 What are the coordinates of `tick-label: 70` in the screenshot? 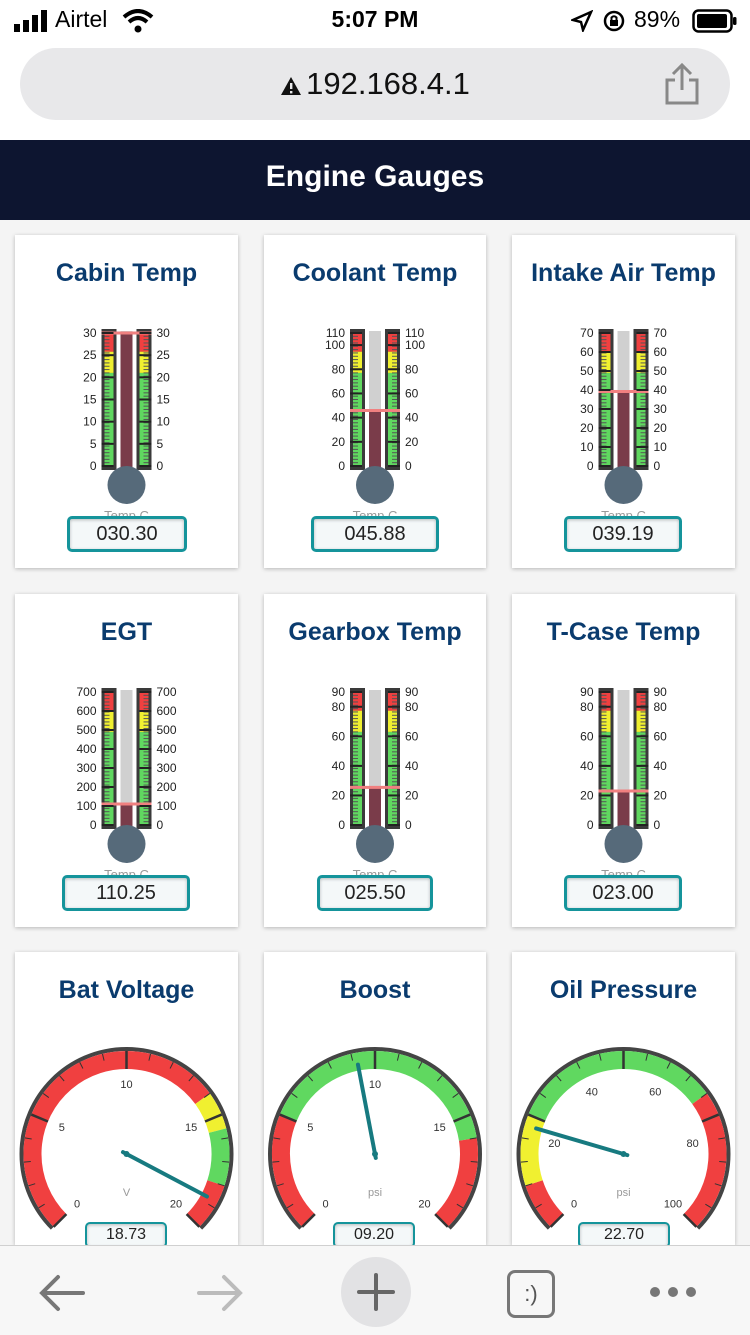 It's located at (661, 333).